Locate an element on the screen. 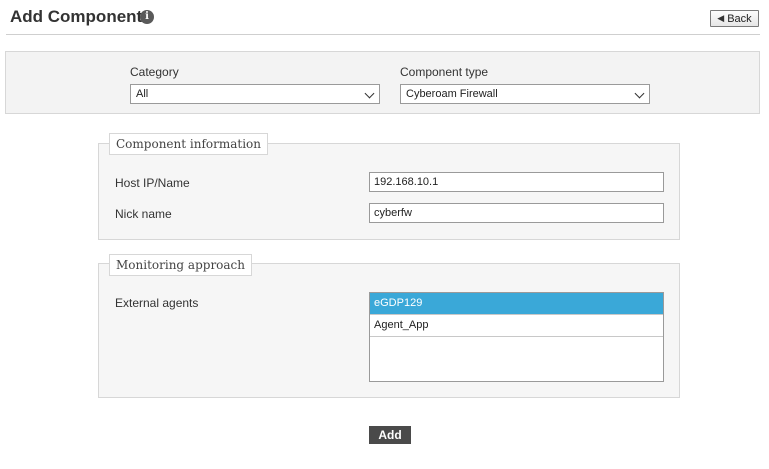  component-type-select: Cyberoam Firewall is located at coordinates (525, 94).